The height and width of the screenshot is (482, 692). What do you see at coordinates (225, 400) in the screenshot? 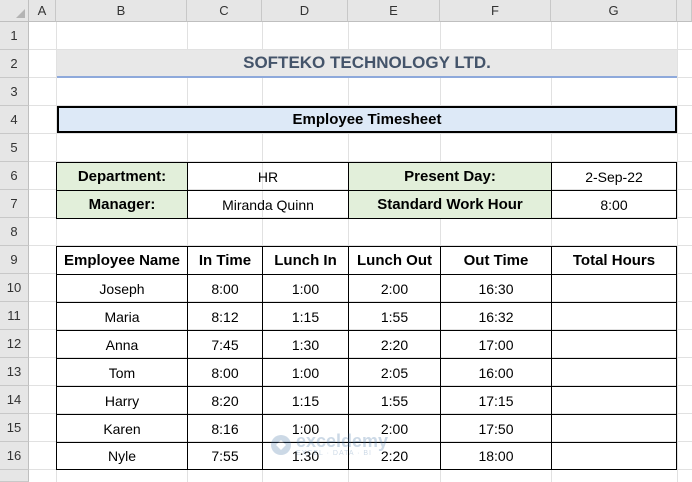
I see `in-time-cell: 8:20` at bounding box center [225, 400].